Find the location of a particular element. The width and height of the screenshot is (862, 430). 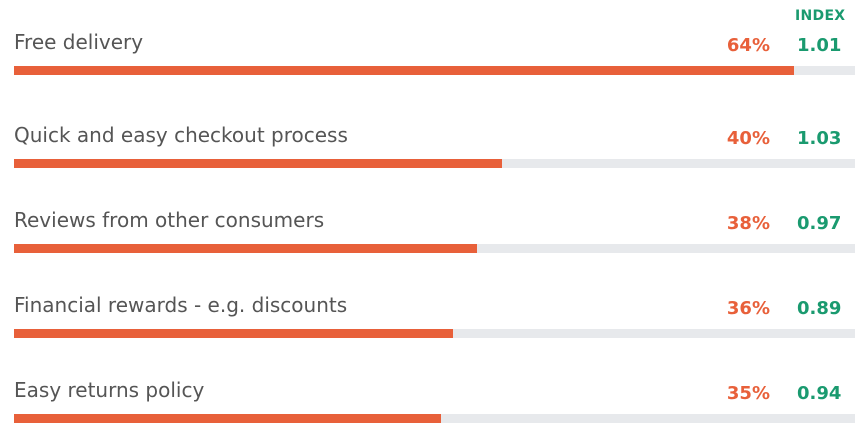

percent-label: 64% is located at coordinates (748, 45).